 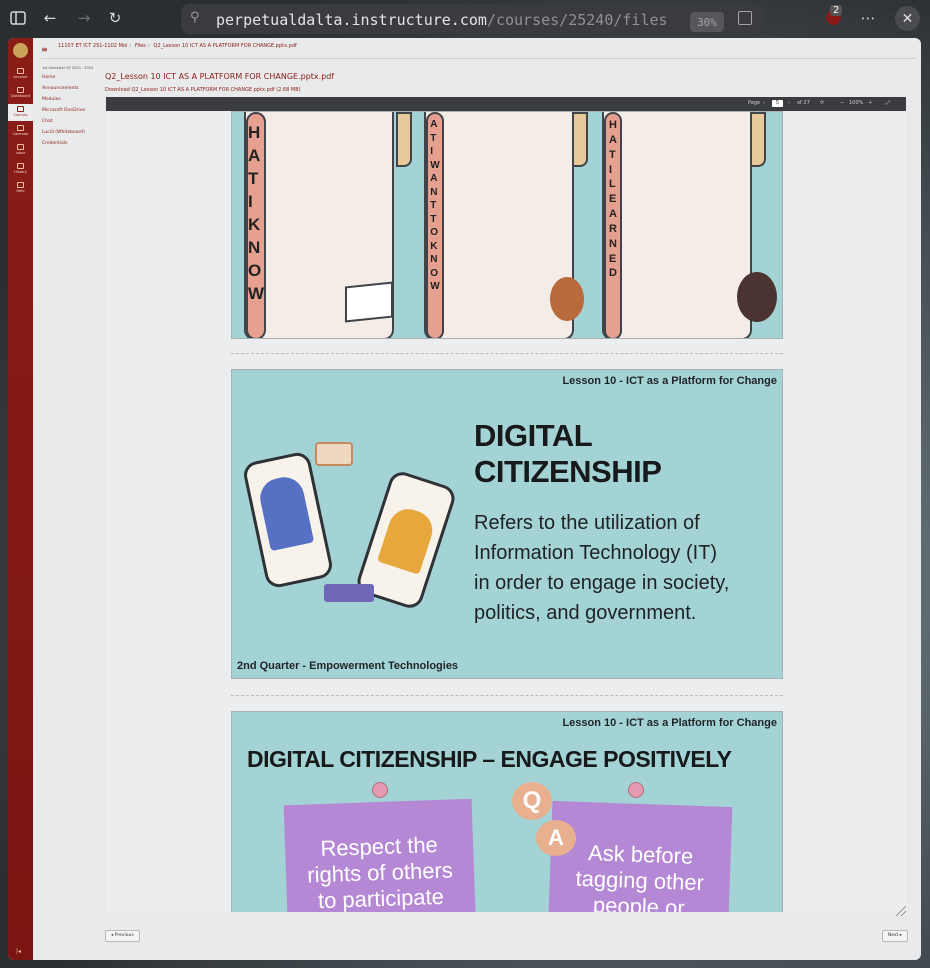 I want to click on slide-kwl: HATIKNOW ATIWANTTOKNOW HATILEARNED, so click(x=507, y=225).